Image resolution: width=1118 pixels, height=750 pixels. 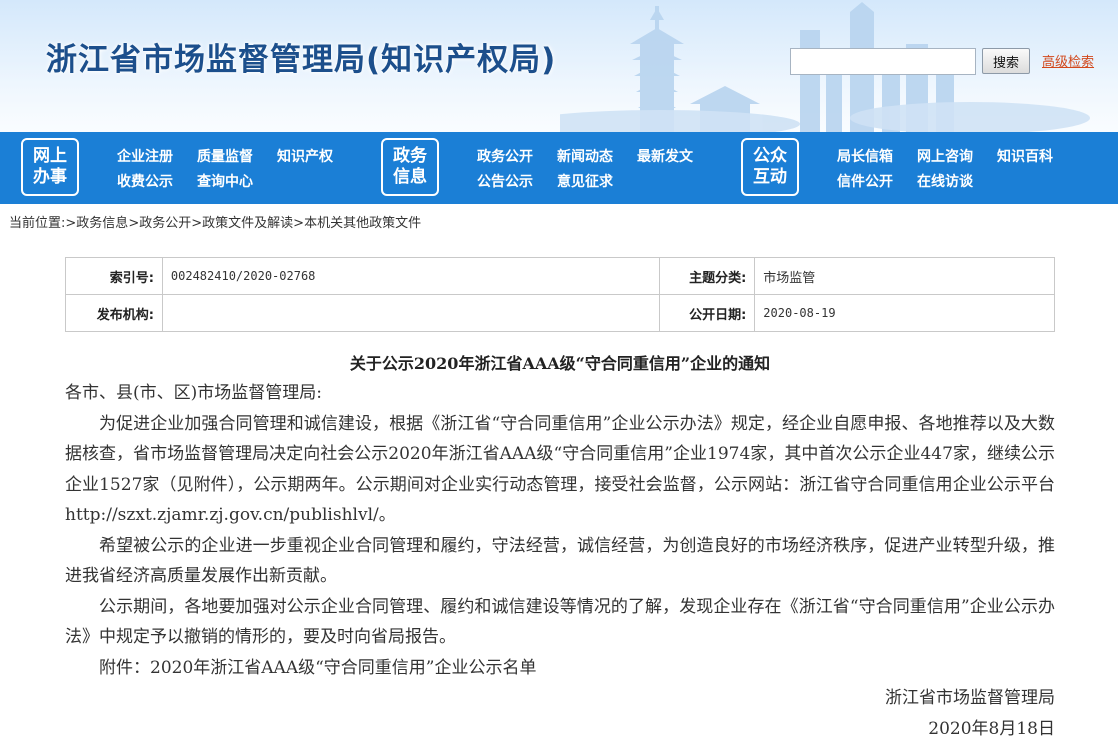 I want to click on nav-box-label: 政务信息, so click(x=410, y=166).